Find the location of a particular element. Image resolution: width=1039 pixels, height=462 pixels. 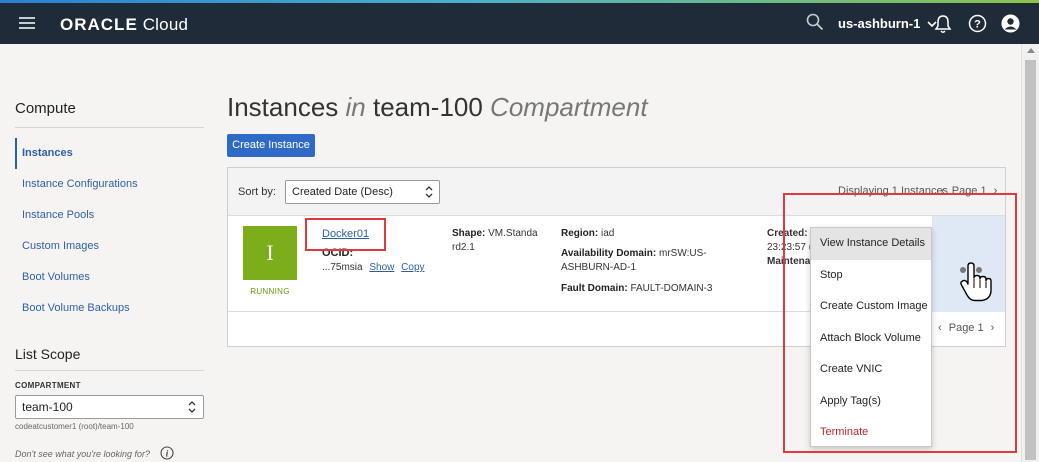

ocid-value-line: ...75msia Show Copy is located at coordinates (373, 267).